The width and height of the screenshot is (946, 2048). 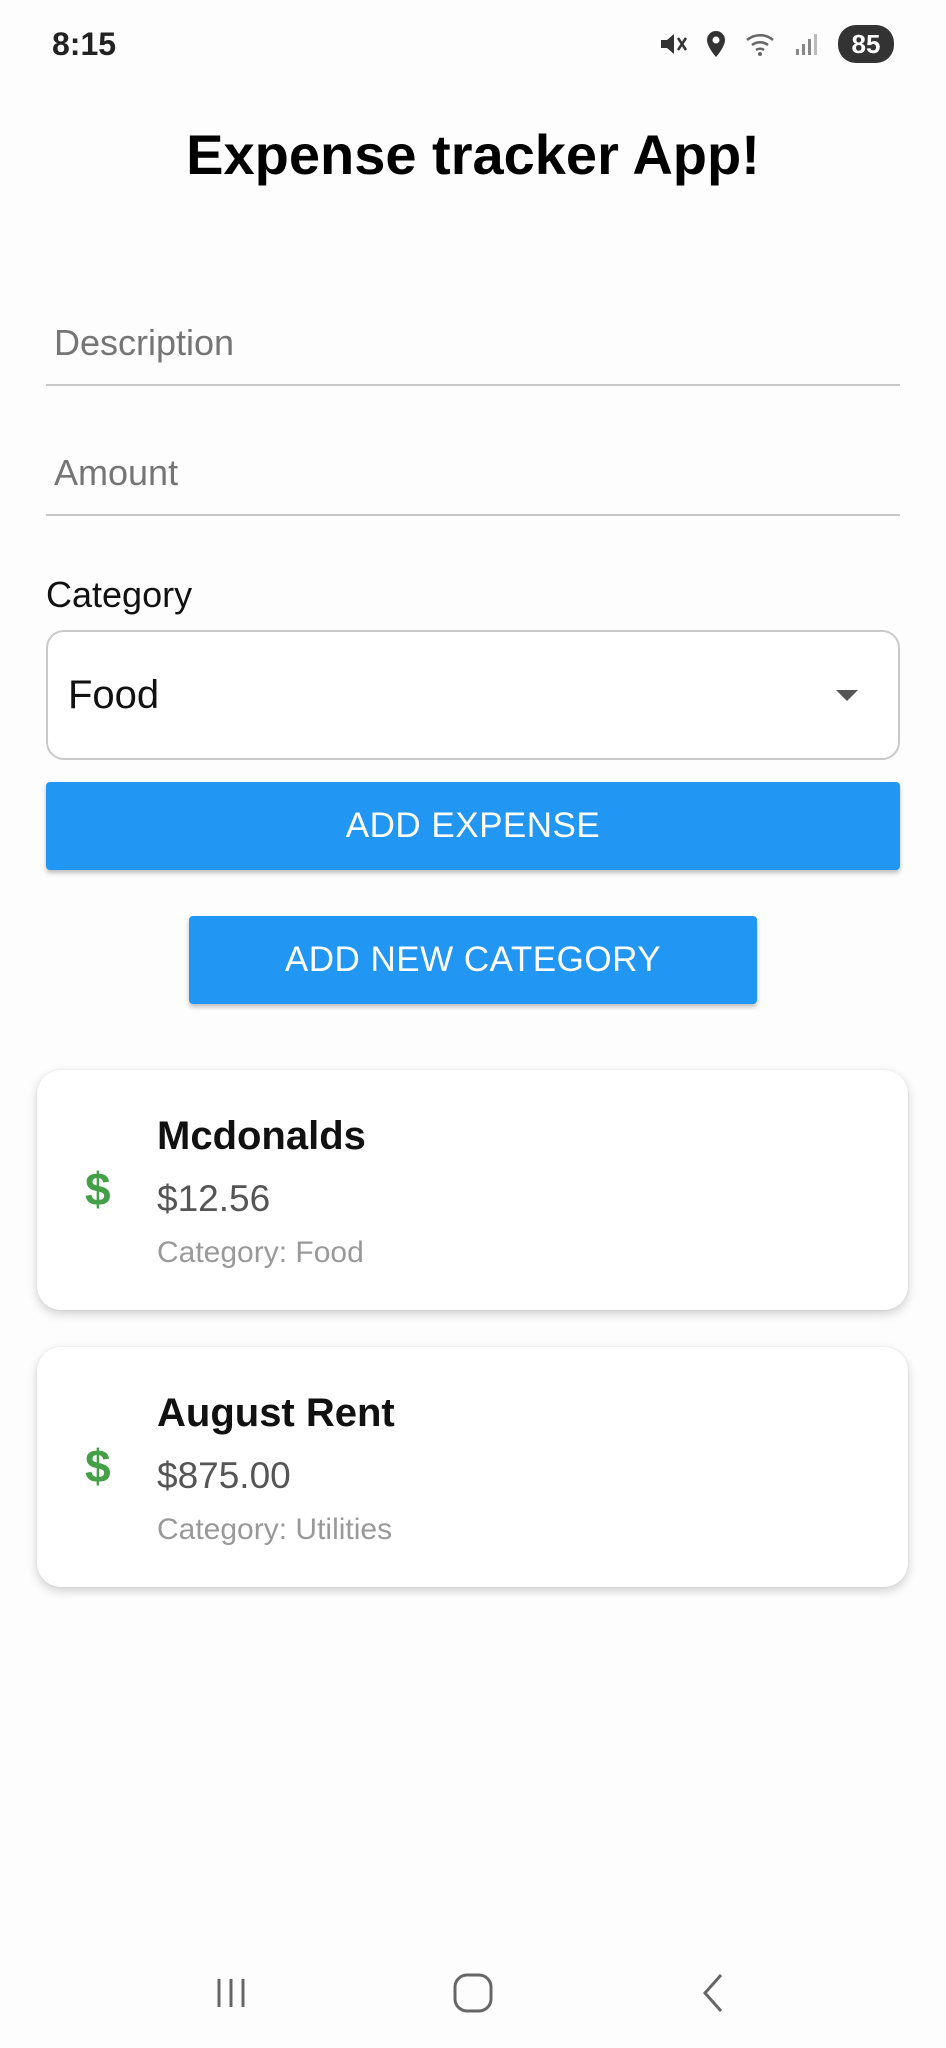 I want to click on expense-amount: $12.56, so click(x=214, y=1198).